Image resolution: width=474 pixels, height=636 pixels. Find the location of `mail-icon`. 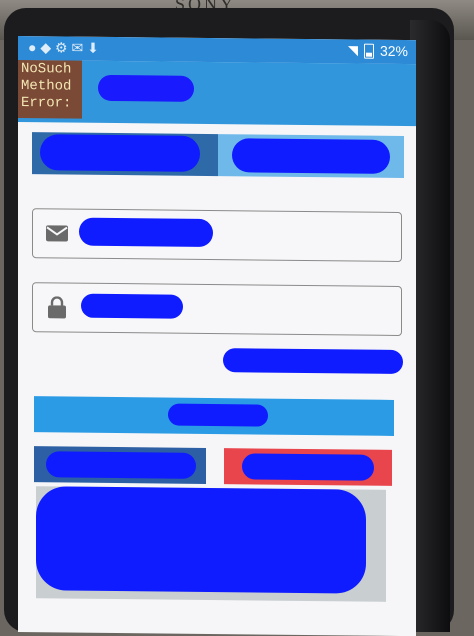

mail-icon is located at coordinates (57, 233).